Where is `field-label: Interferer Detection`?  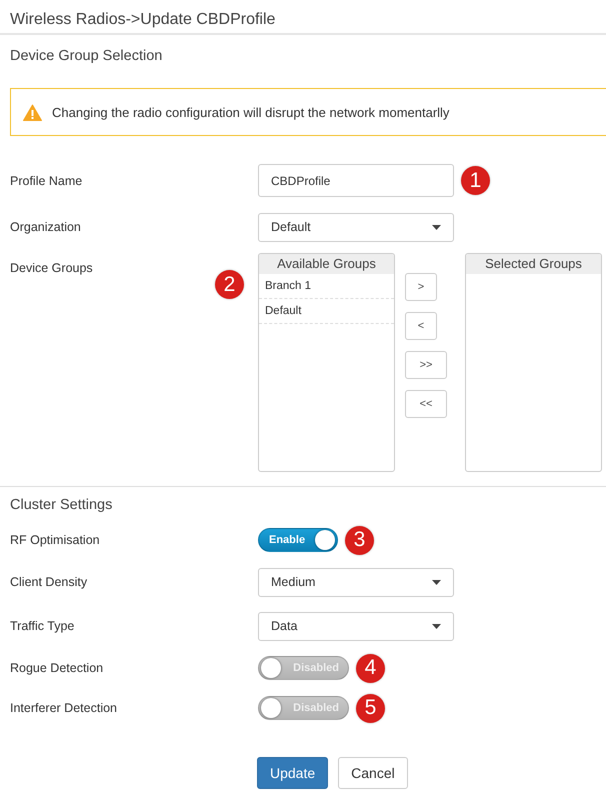
field-label: Interferer Detection is located at coordinates (64, 708).